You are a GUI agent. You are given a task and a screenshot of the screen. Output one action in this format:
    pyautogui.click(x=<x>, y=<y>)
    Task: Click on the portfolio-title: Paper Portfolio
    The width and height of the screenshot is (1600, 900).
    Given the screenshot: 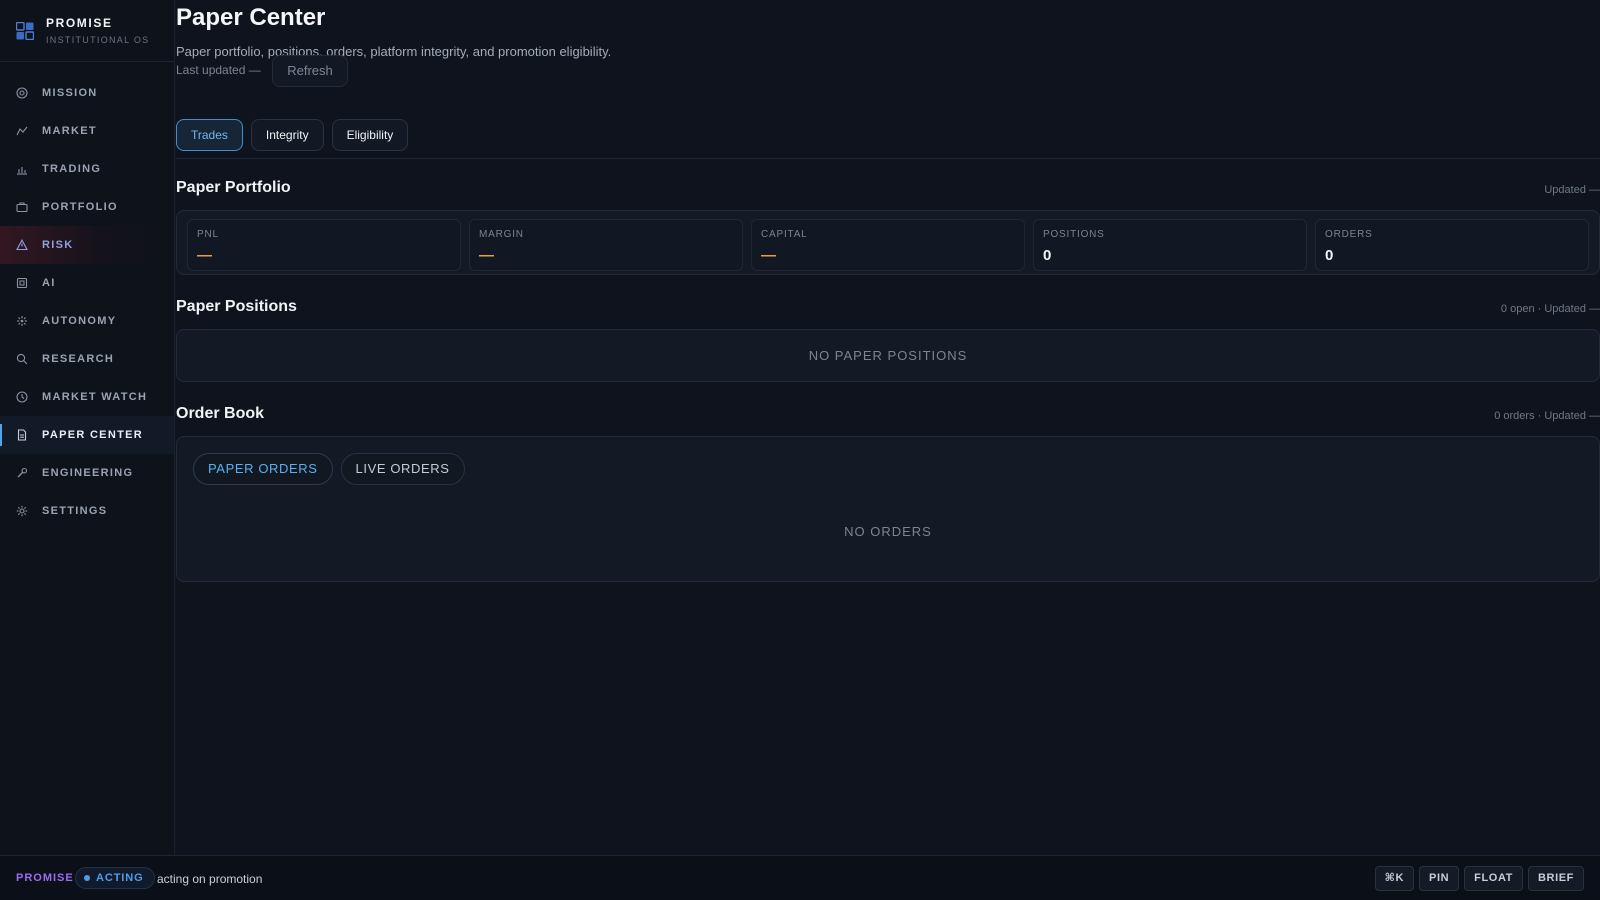 What is the action you would take?
    pyautogui.click(x=233, y=187)
    